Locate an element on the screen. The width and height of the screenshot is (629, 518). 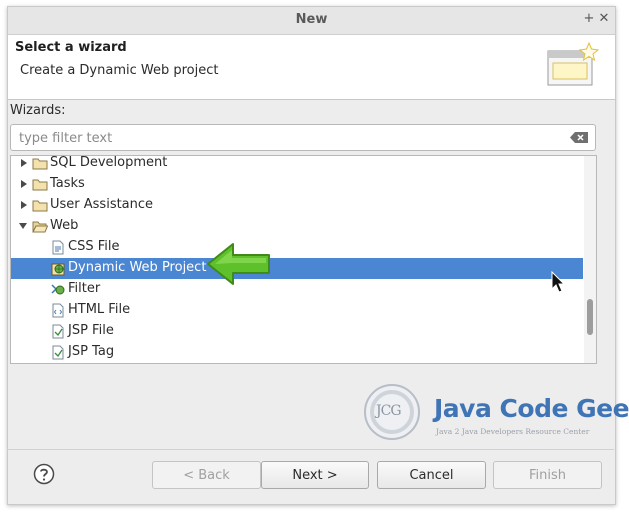
title-bar: New + ✕ is located at coordinates (311, 21).